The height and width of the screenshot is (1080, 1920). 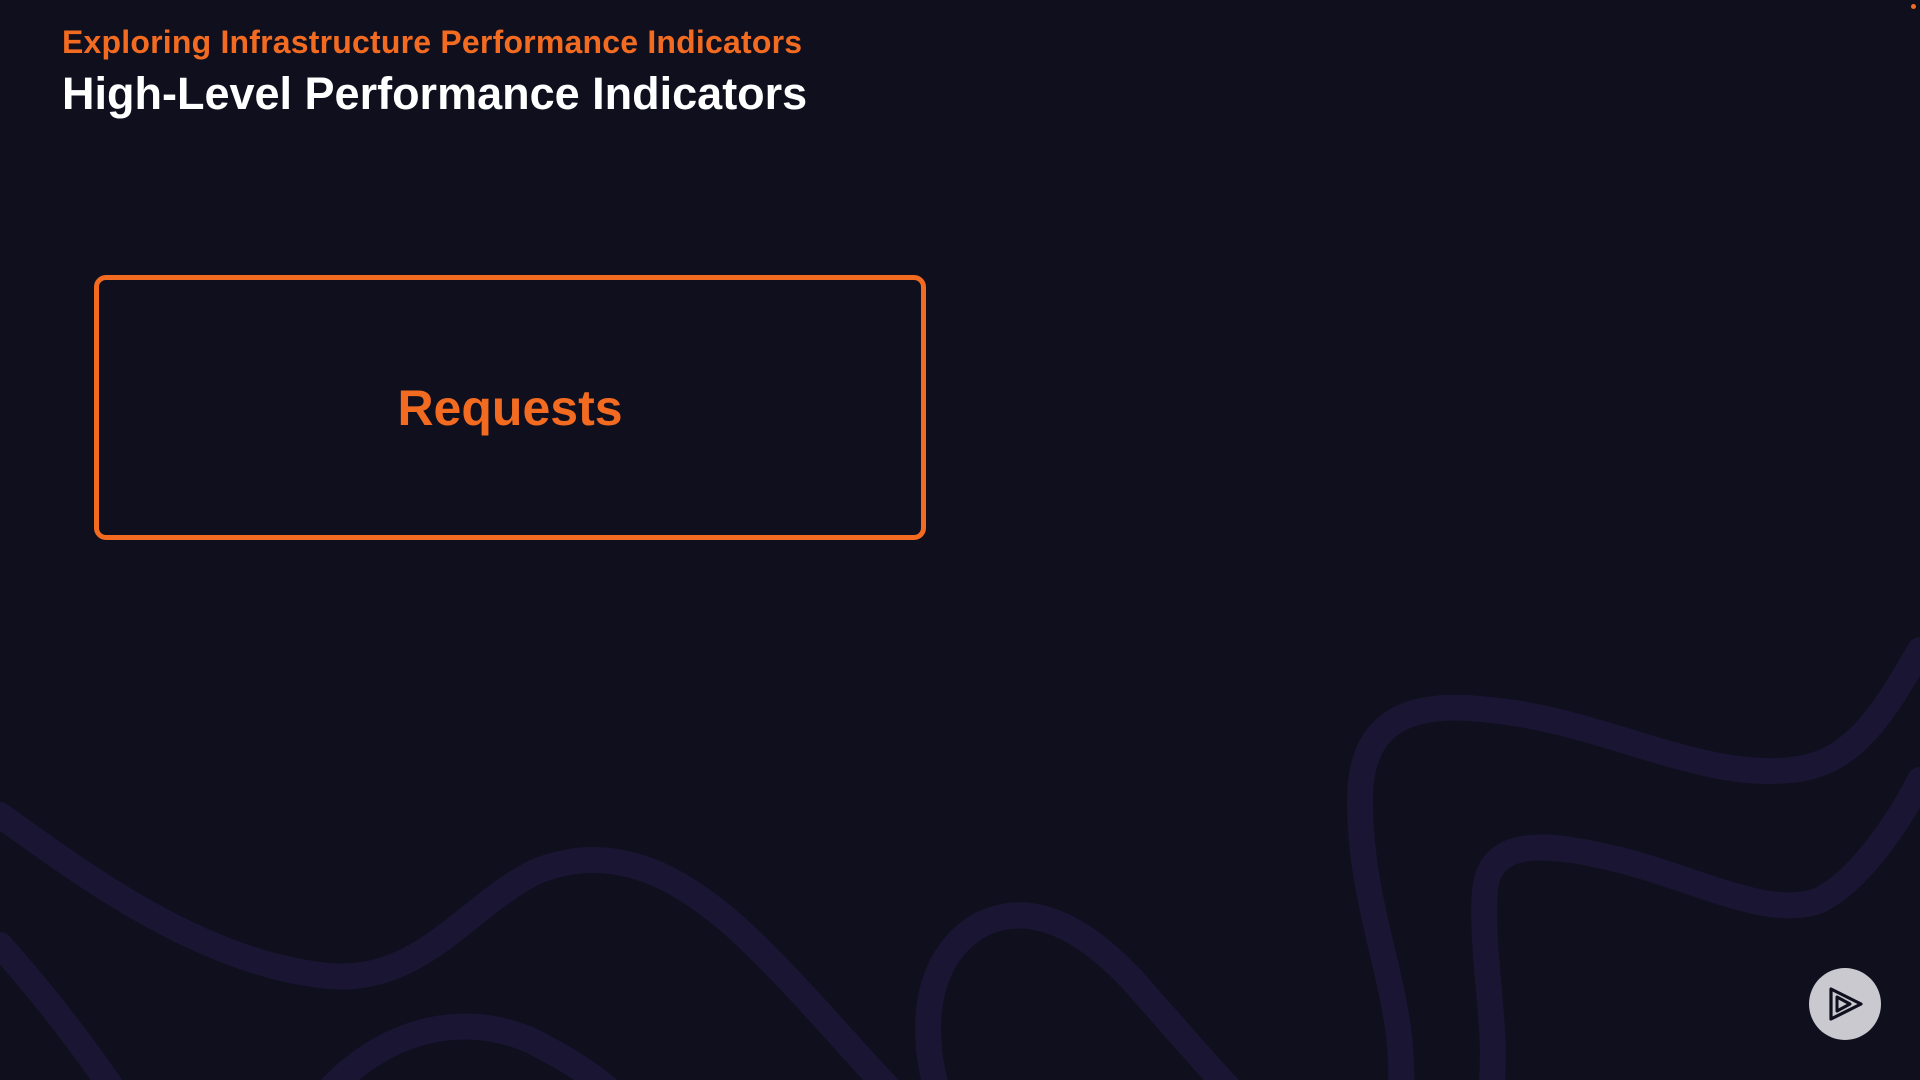 What do you see at coordinates (435, 93) in the screenshot?
I see `slide-title: High-Level Performance Indicators` at bounding box center [435, 93].